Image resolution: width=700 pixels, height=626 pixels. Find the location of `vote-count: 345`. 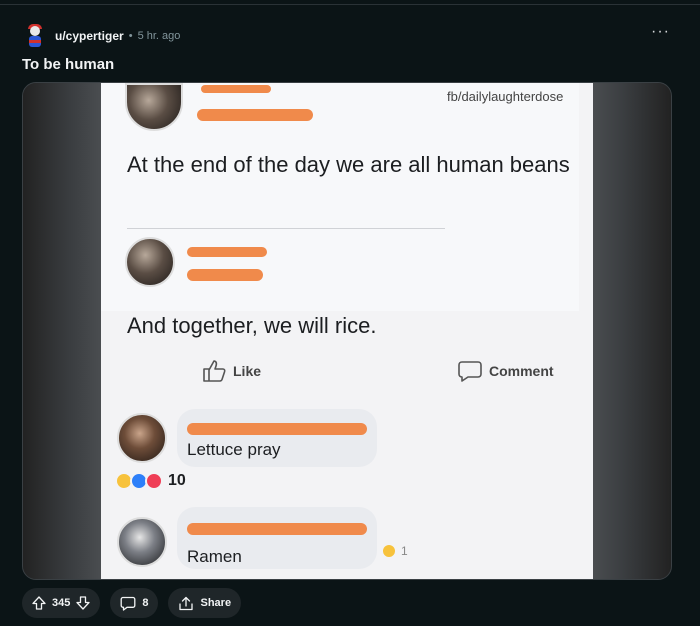

vote-count: 345 is located at coordinates (61, 603).